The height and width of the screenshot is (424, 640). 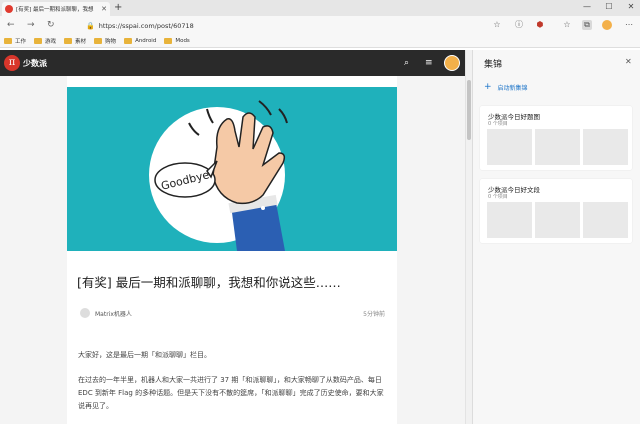 What do you see at coordinates (374, 314) in the screenshot?
I see `publish-time: 5分钟前` at bounding box center [374, 314].